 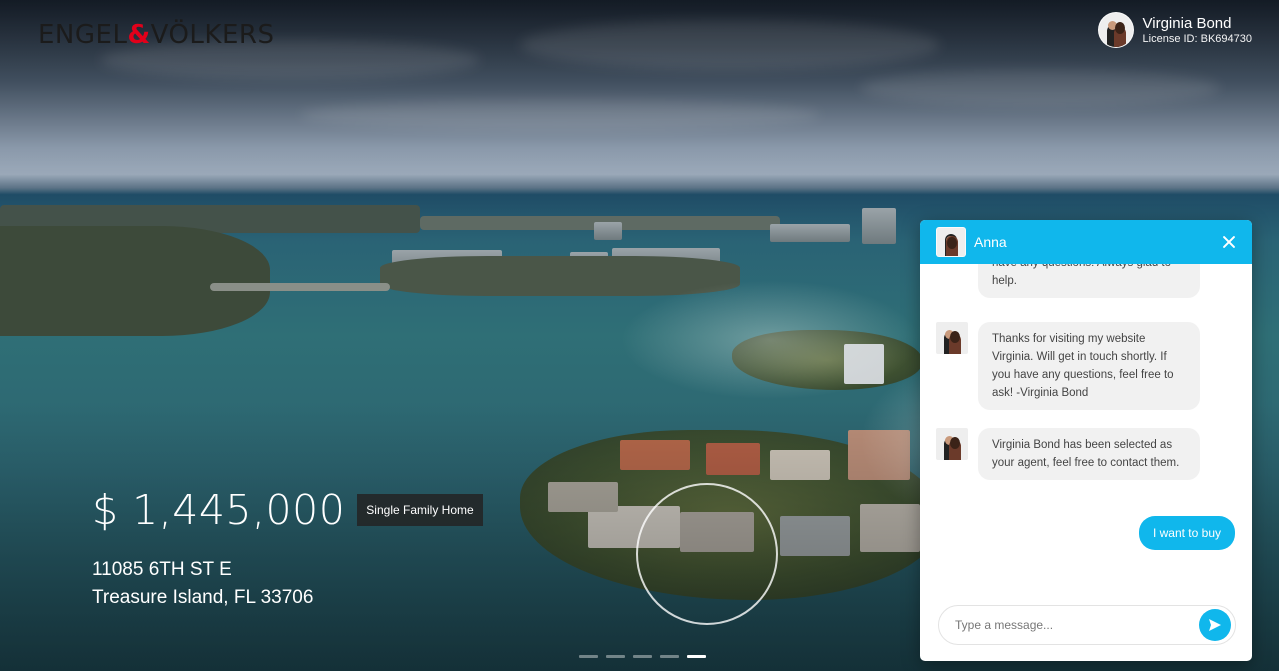 What do you see at coordinates (1115, 30) in the screenshot?
I see `agent-avatar-icon` at bounding box center [1115, 30].